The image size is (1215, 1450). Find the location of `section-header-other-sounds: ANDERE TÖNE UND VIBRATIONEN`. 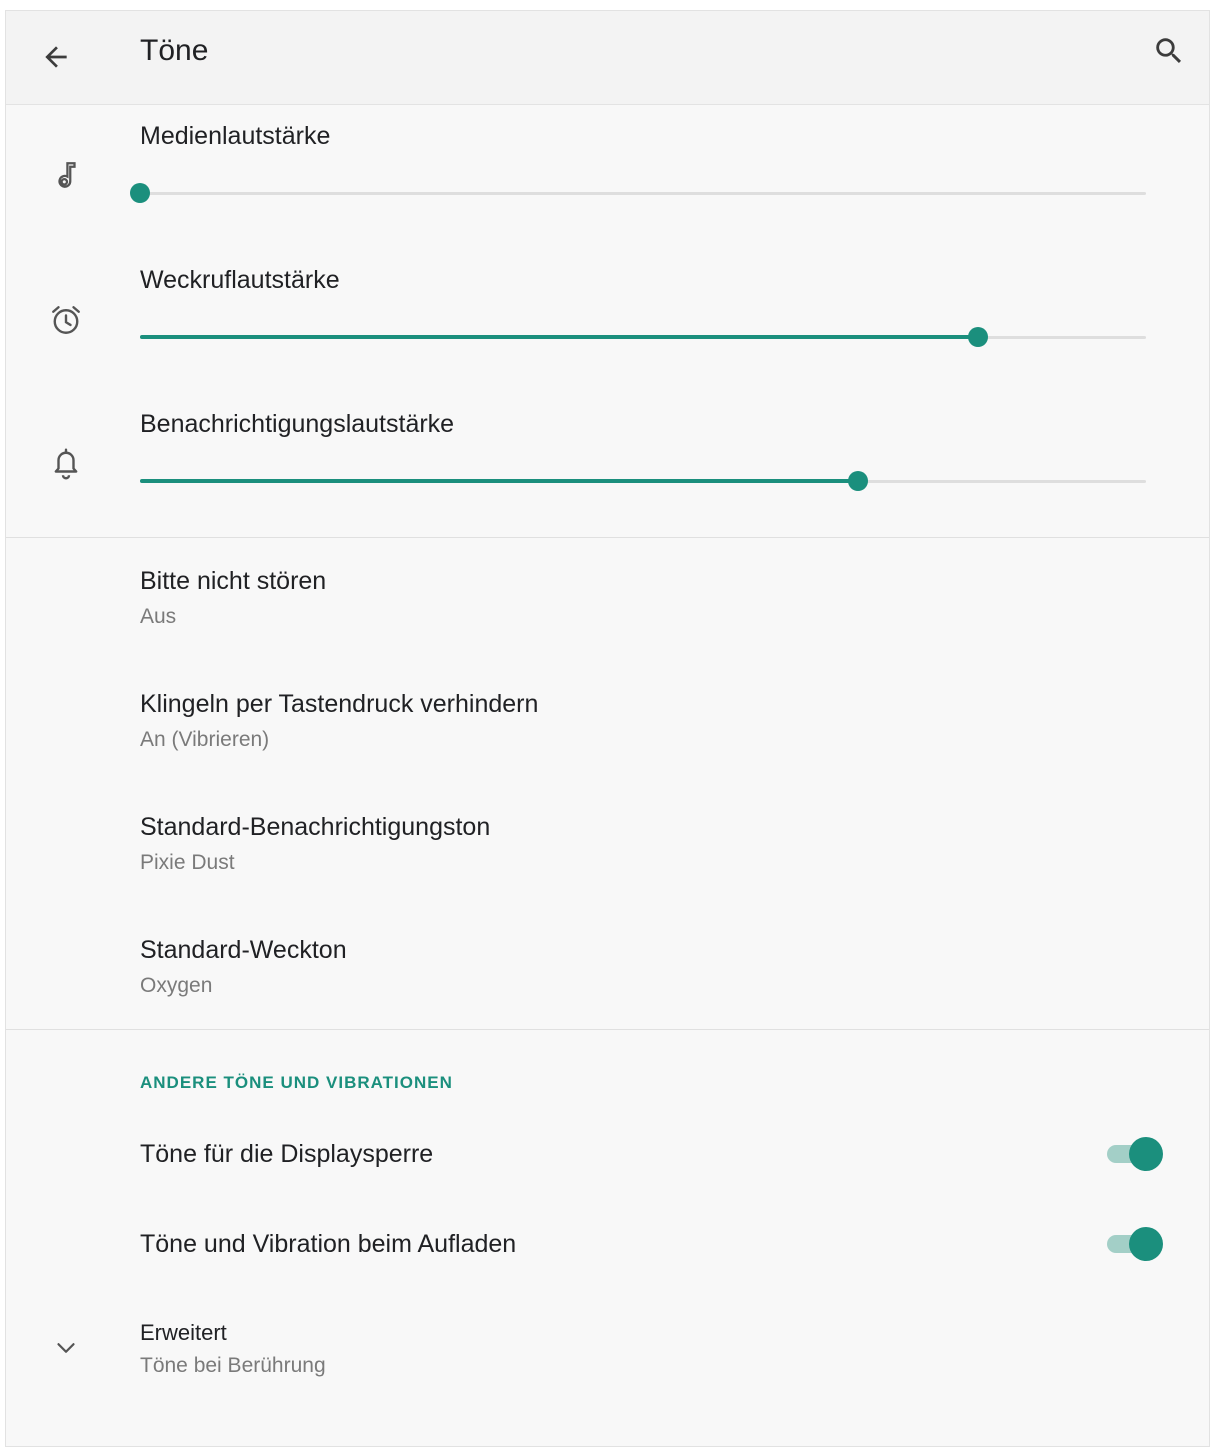

section-header-other-sounds: ANDERE TÖNE UND VIBRATIONEN is located at coordinates (296, 1082).